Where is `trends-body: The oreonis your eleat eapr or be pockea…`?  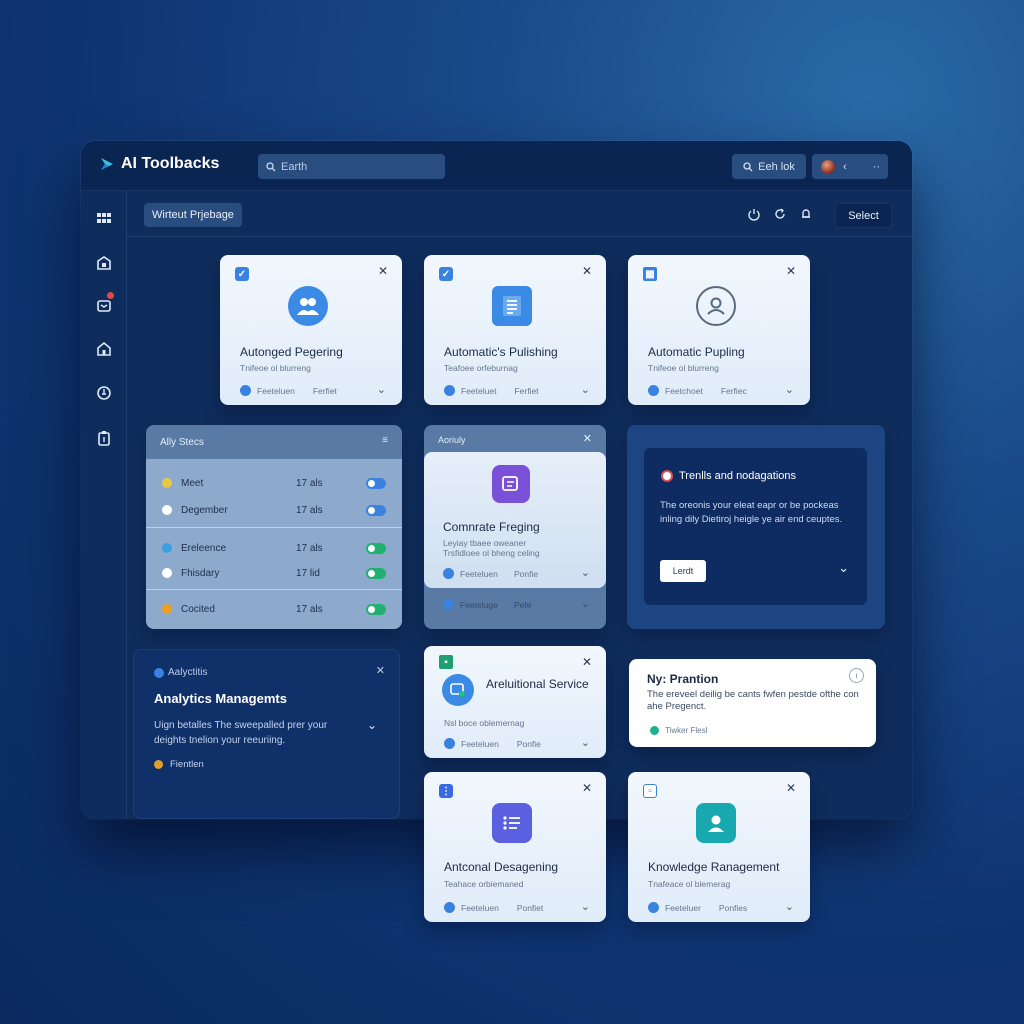
trends-body: The oreonis your eleat eapr or be pockea… is located at coordinates (751, 512).